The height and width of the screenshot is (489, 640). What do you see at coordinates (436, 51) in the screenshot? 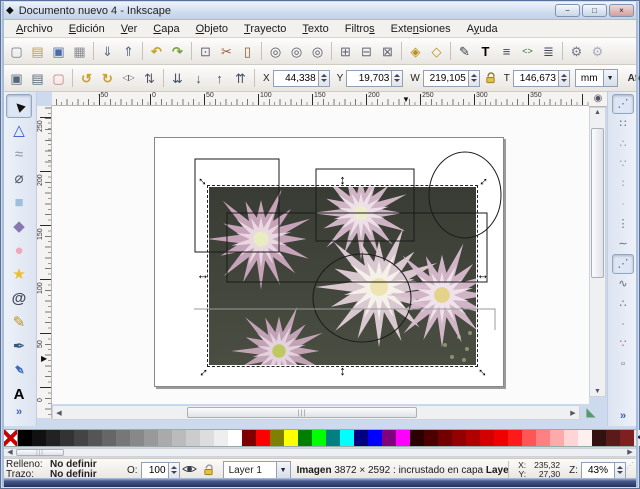
I see `ungroup-button: ◇` at bounding box center [436, 51].